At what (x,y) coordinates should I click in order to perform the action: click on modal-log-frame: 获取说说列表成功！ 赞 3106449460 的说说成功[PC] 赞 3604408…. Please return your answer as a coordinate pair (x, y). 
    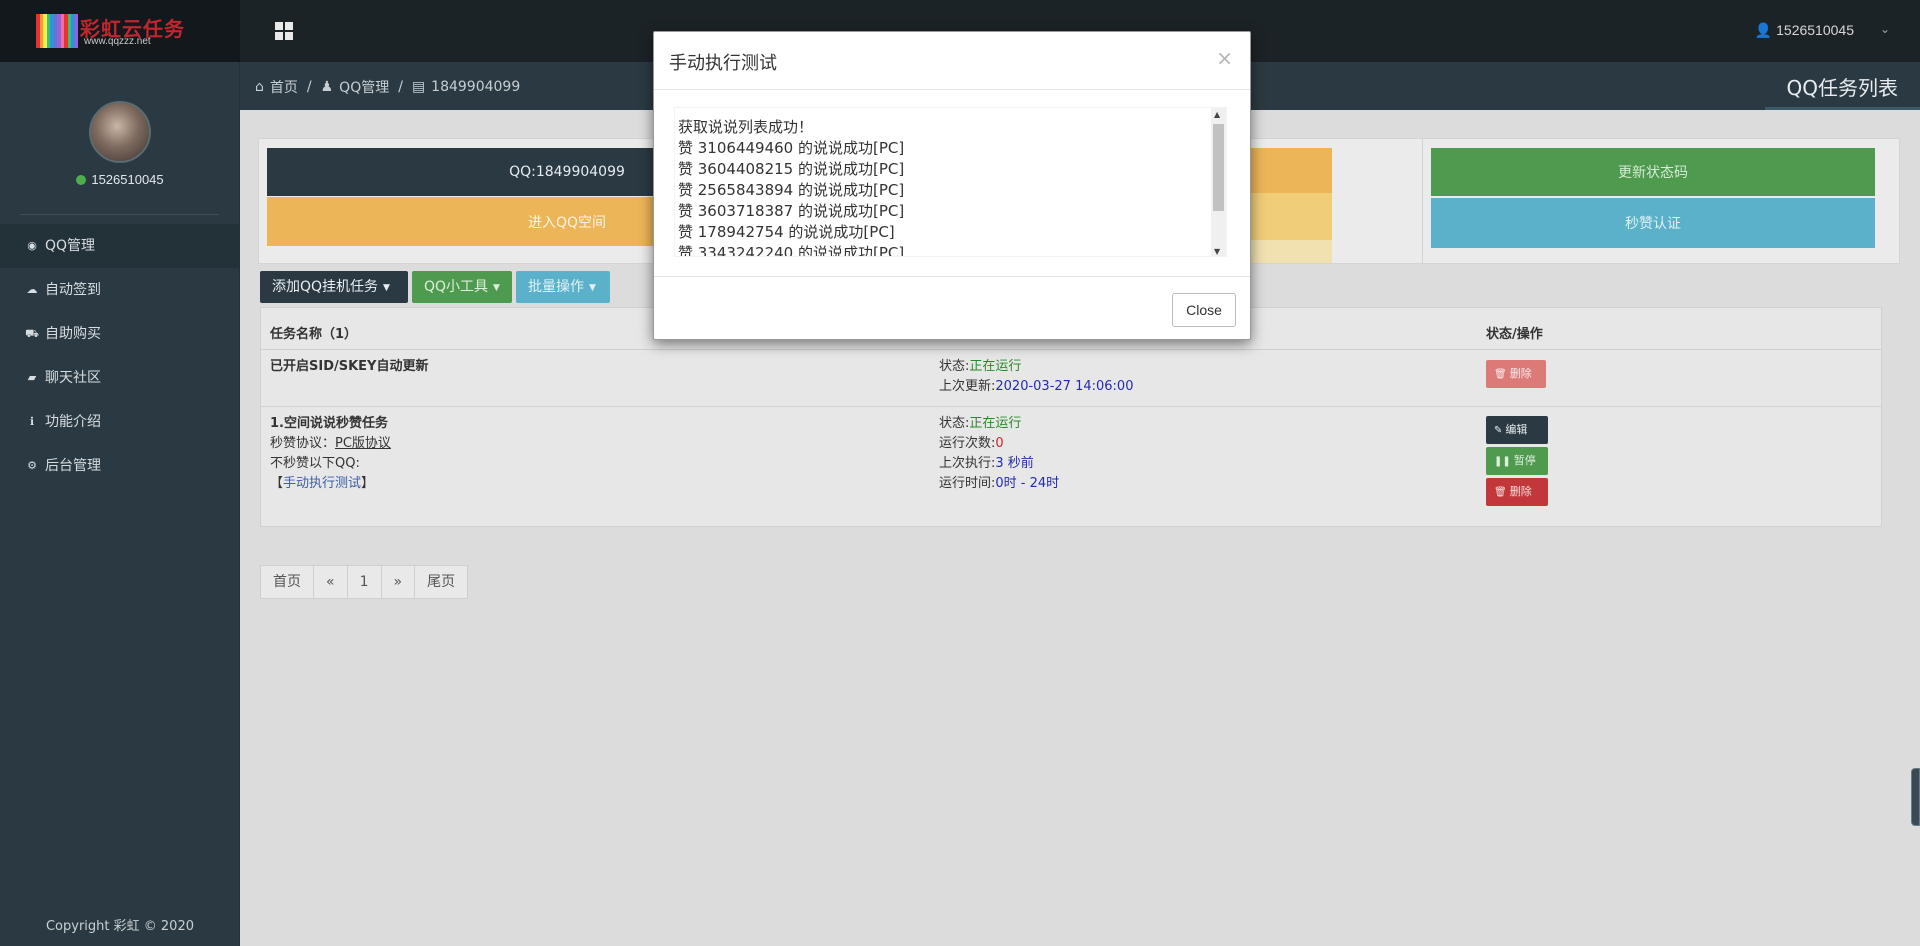
    Looking at the image, I should click on (950, 182).